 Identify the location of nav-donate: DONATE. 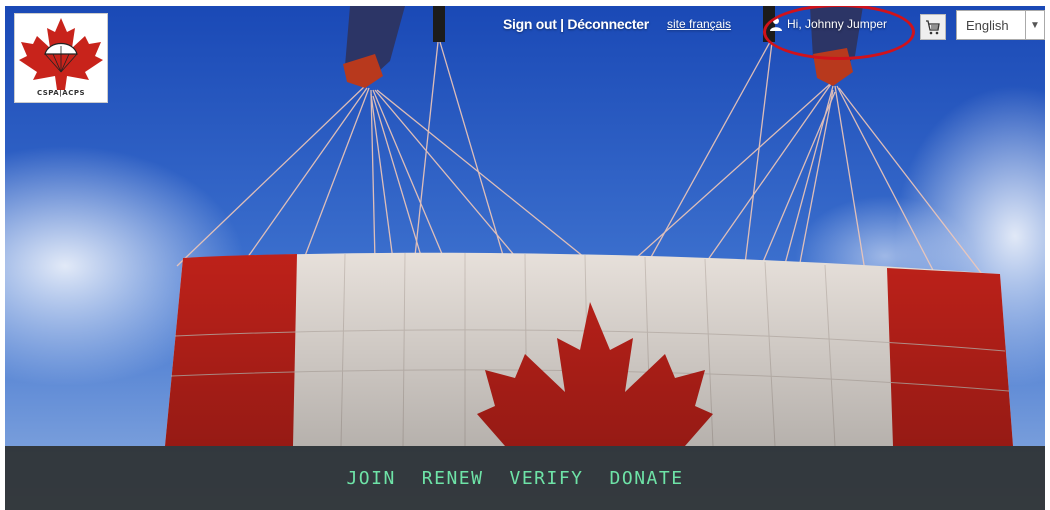
(647, 478).